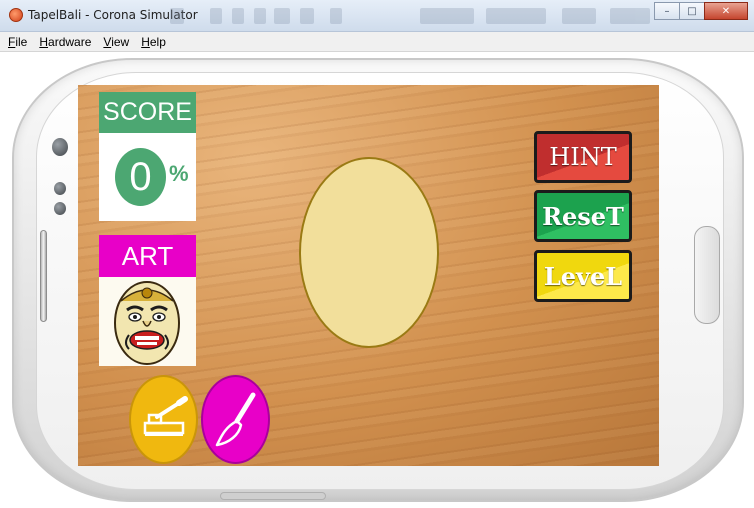  I want to click on chisel-tool-button, so click(163, 419).